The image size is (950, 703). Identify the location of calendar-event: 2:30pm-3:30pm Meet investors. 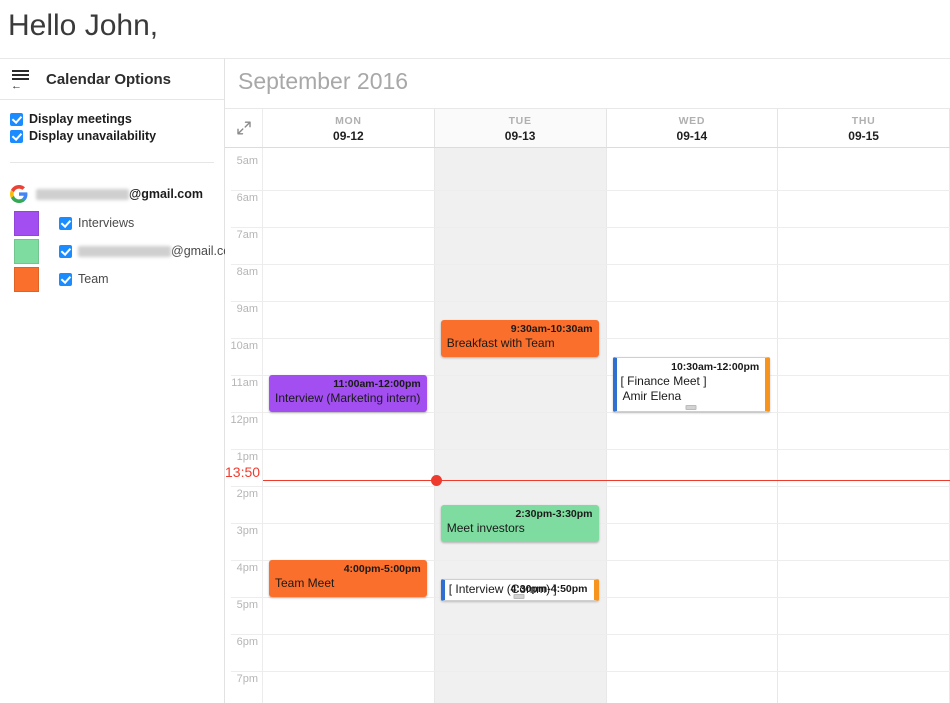
(519, 523).